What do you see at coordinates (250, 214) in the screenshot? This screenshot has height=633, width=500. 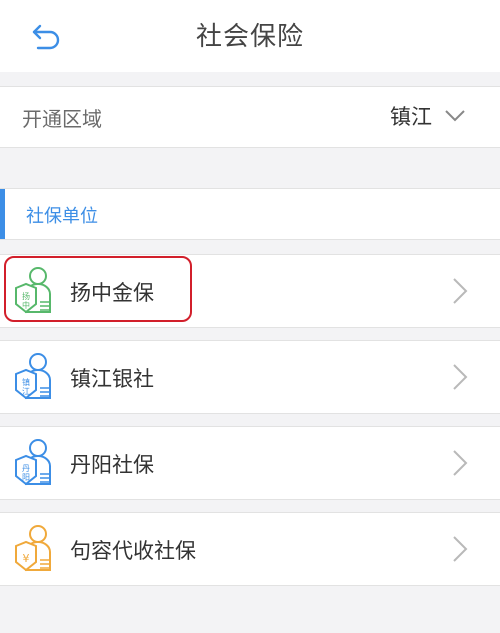 I see `section-header: 社保单位` at bounding box center [250, 214].